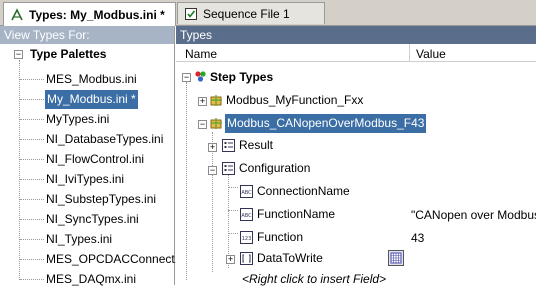 This screenshot has width=536, height=289. What do you see at coordinates (200, 76) in the screenshot?
I see `step-types-icon` at bounding box center [200, 76].